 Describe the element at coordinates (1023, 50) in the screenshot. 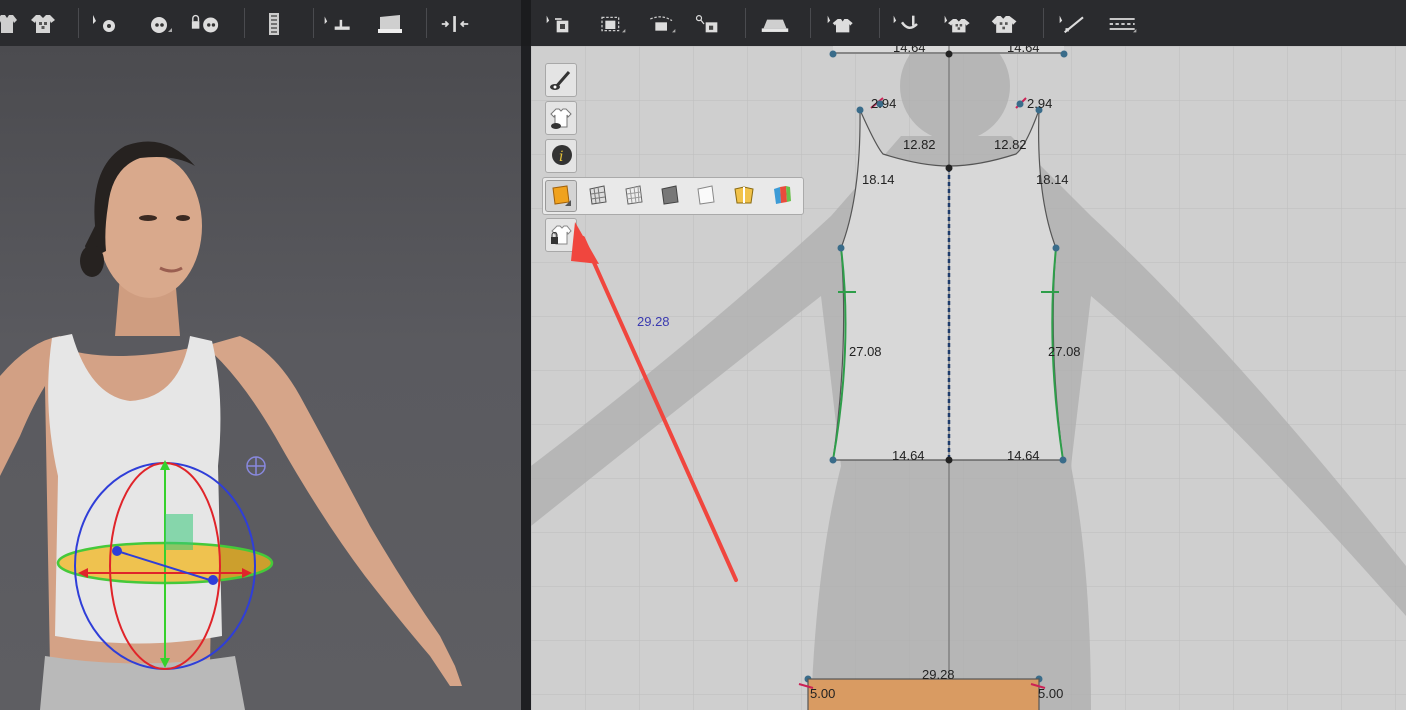

I see `measure-top-right: 14.64` at that location.